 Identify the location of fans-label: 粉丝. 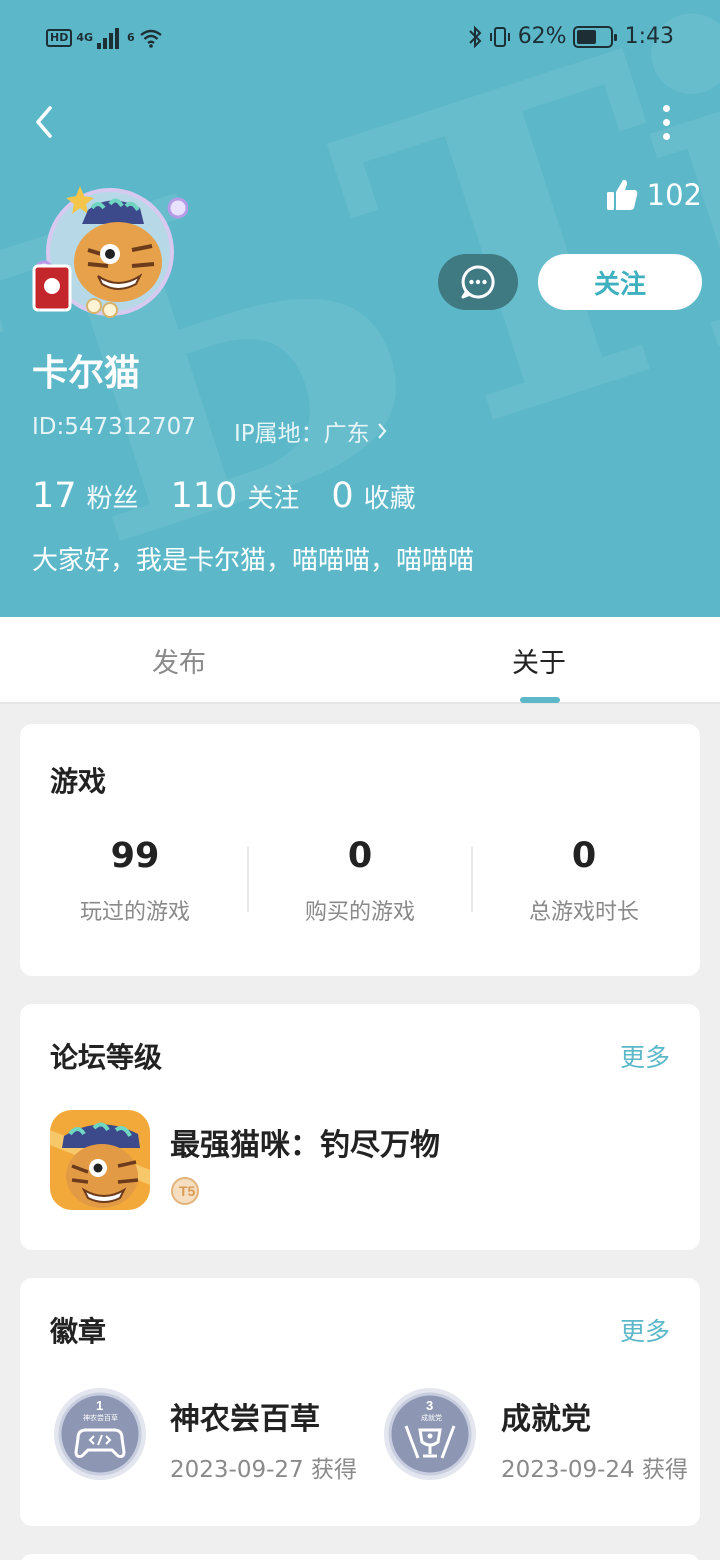
(113, 496).